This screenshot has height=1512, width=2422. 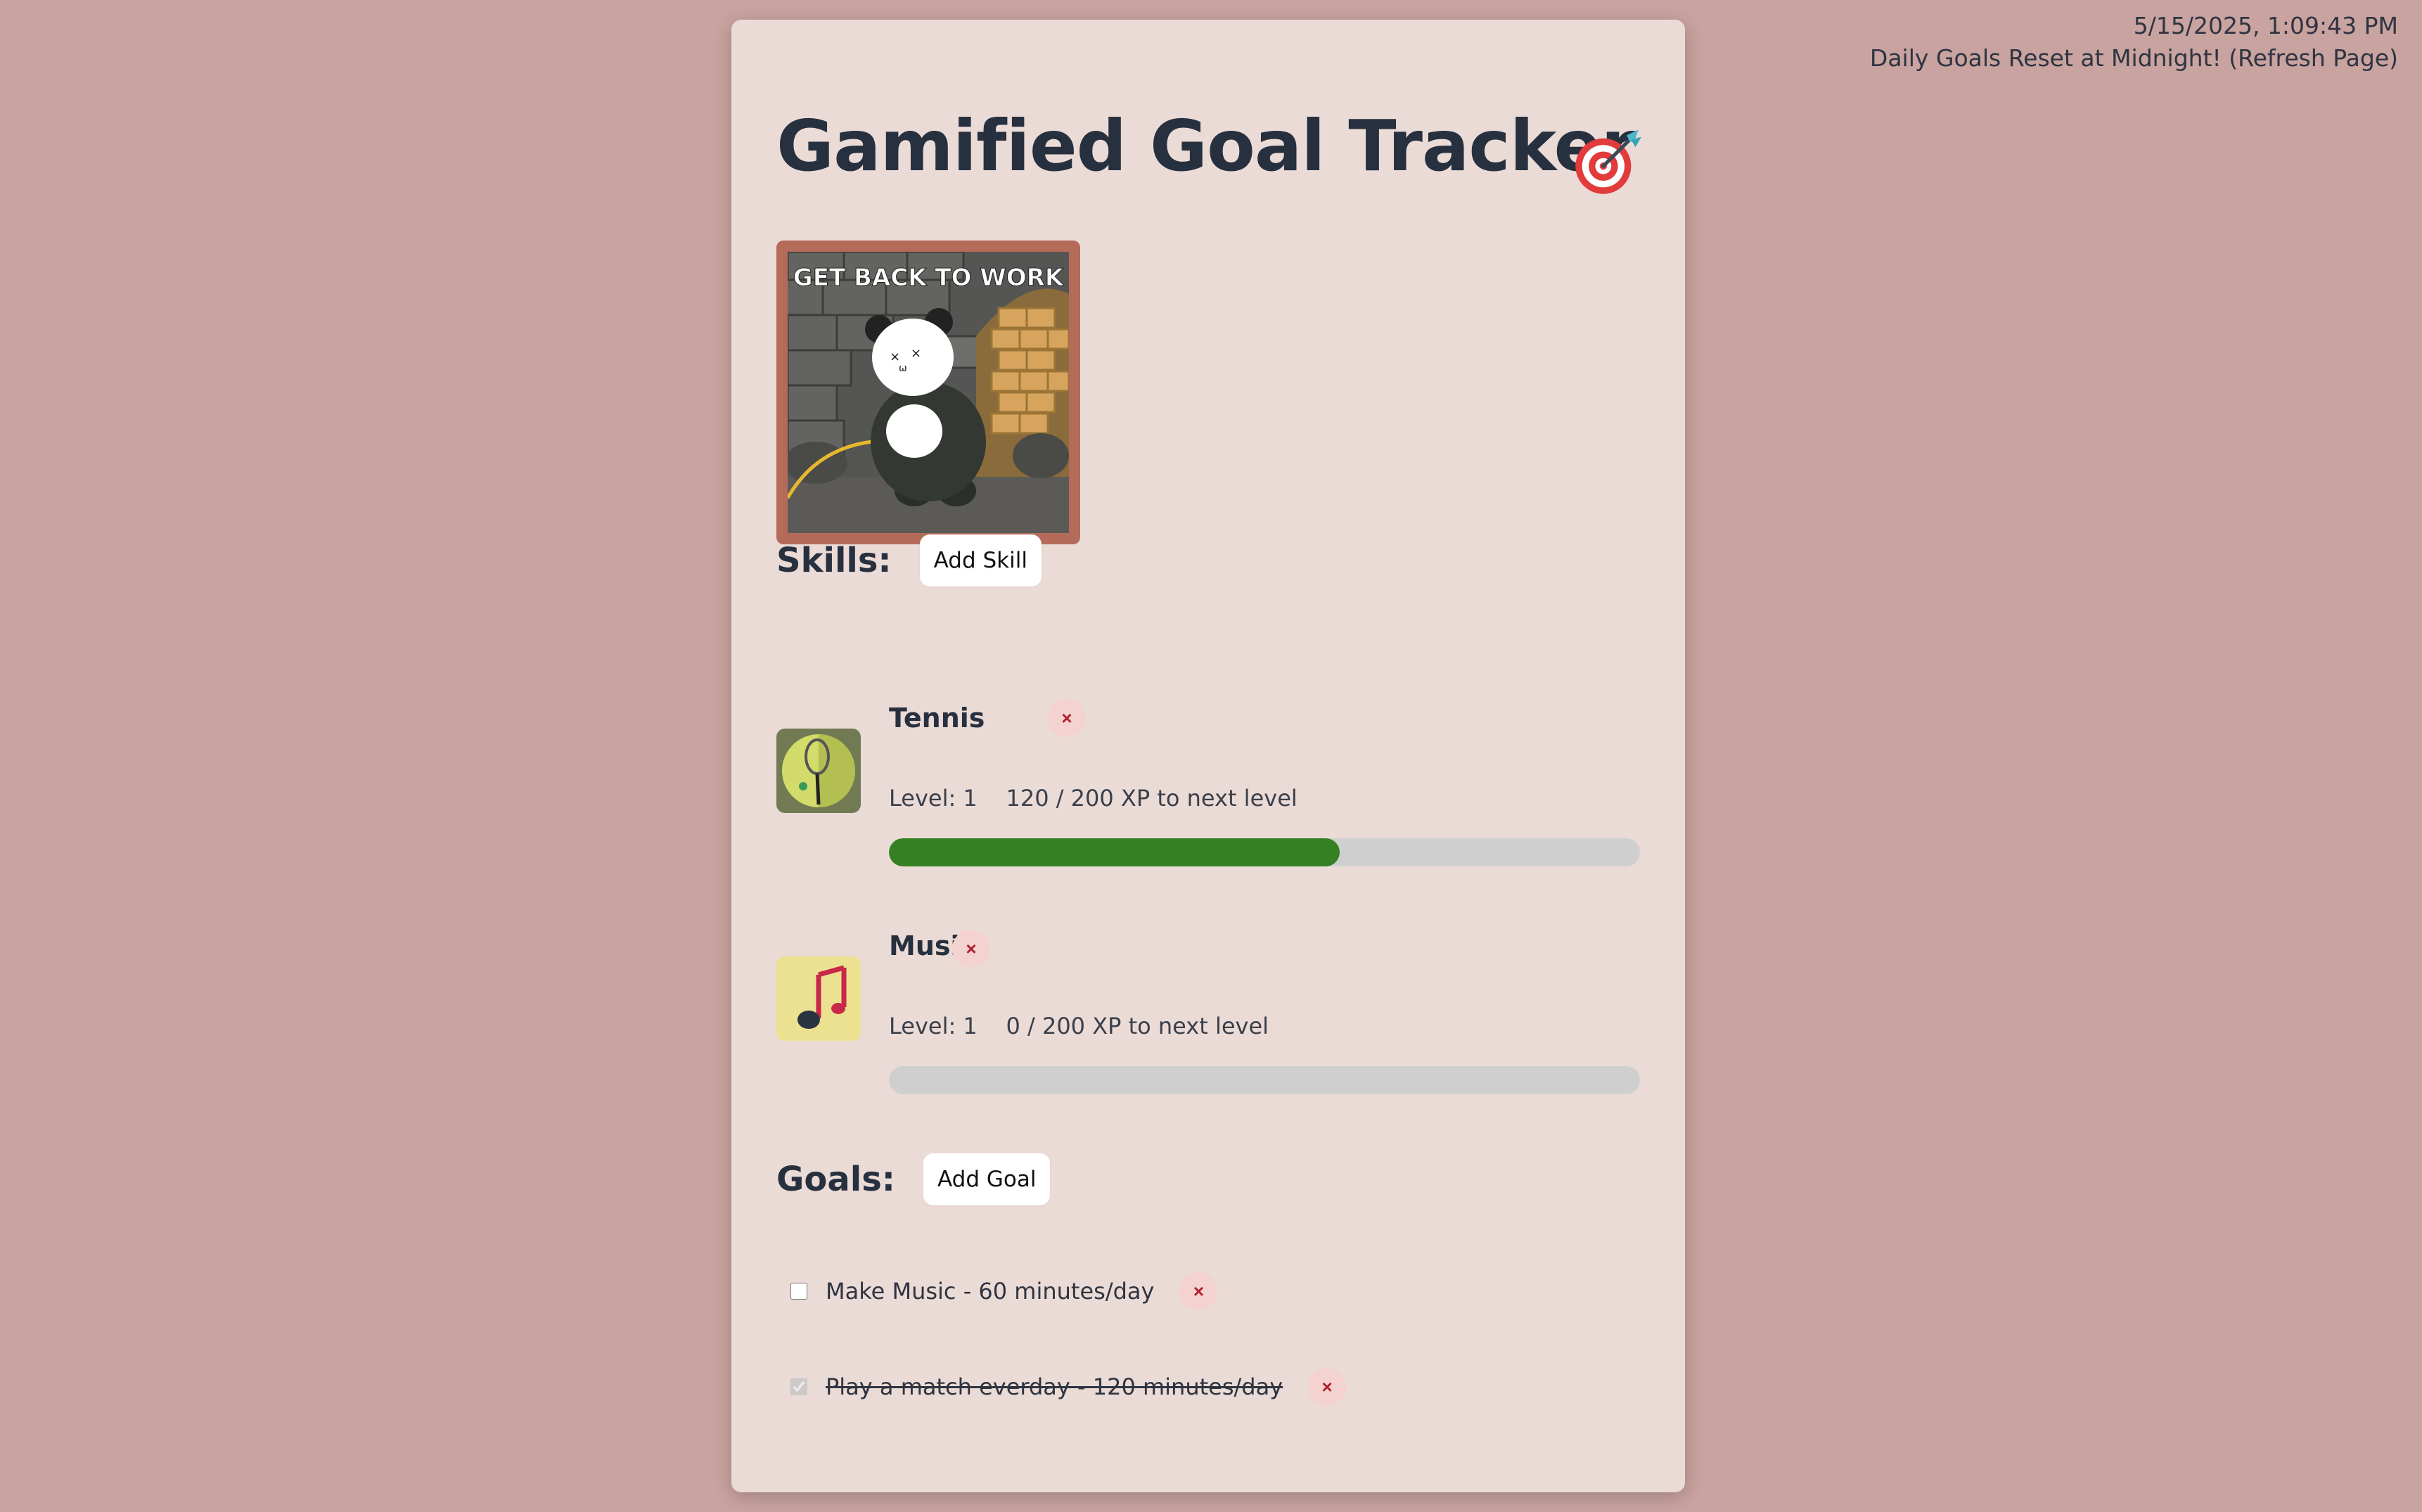 I want to click on goal-text: Play a match everday - 120 minutes/day, so click(x=1054, y=1386).